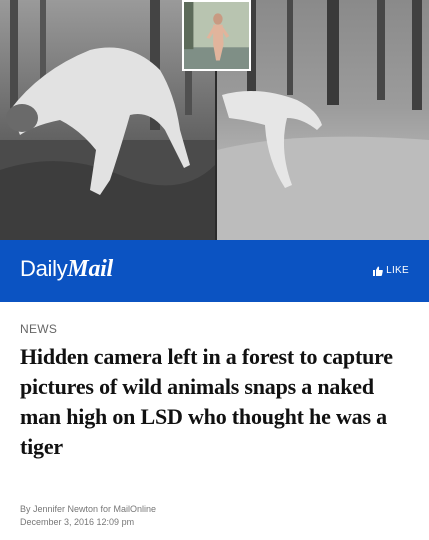  I want to click on like-label: LIKE, so click(397, 270).